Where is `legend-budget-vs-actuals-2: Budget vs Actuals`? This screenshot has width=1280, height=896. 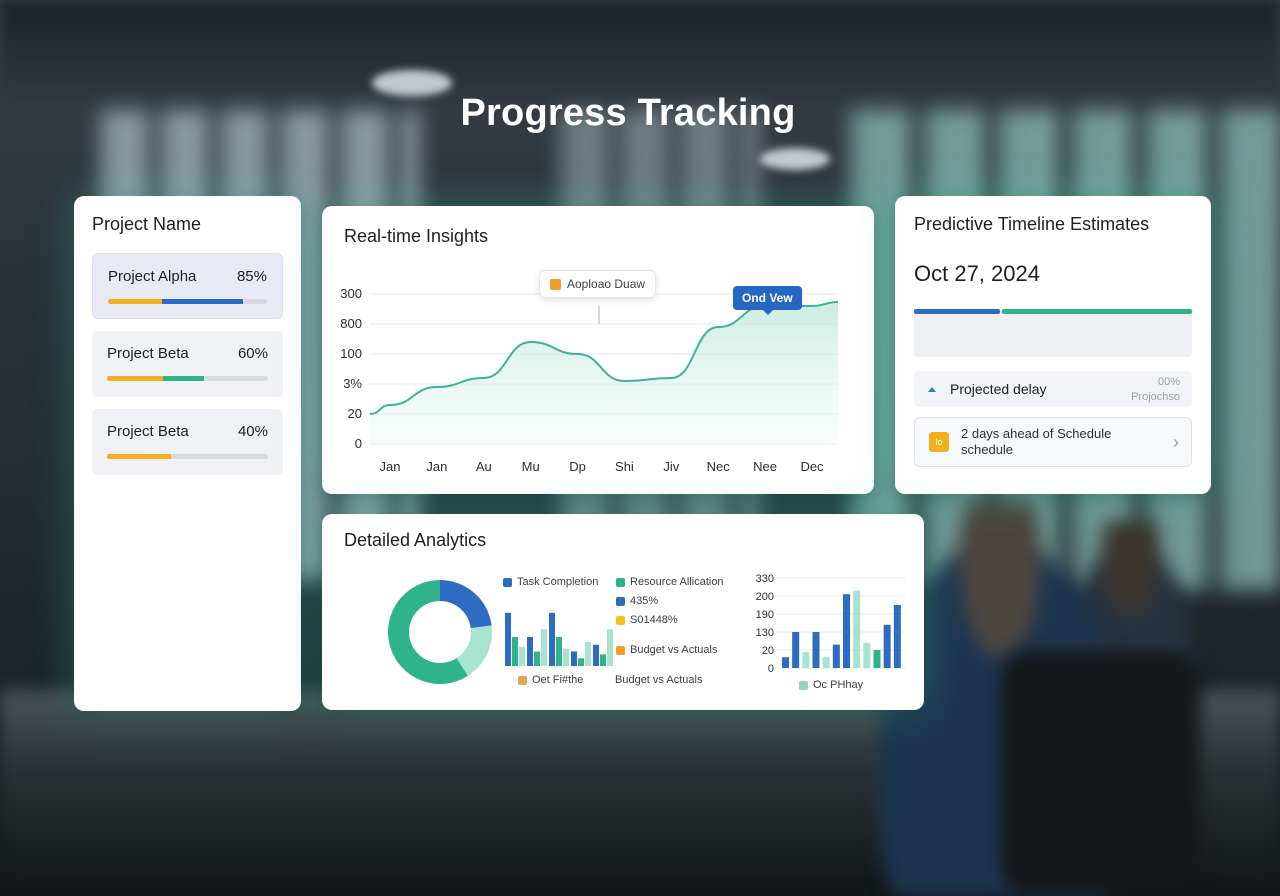 legend-budget-vs-actuals-2: Budget vs Actuals is located at coordinates (658, 680).